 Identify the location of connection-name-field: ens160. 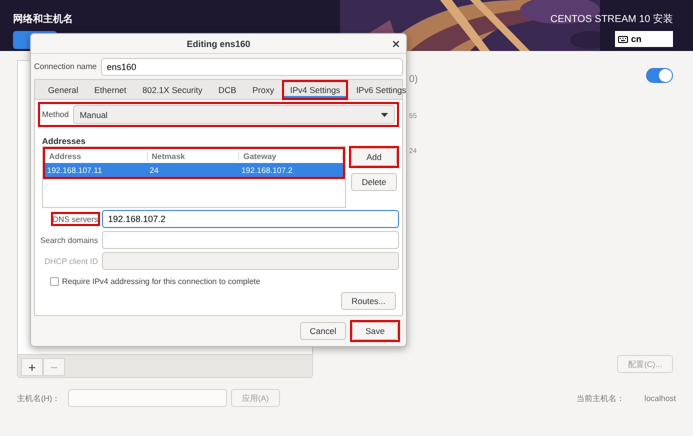
(251, 67).